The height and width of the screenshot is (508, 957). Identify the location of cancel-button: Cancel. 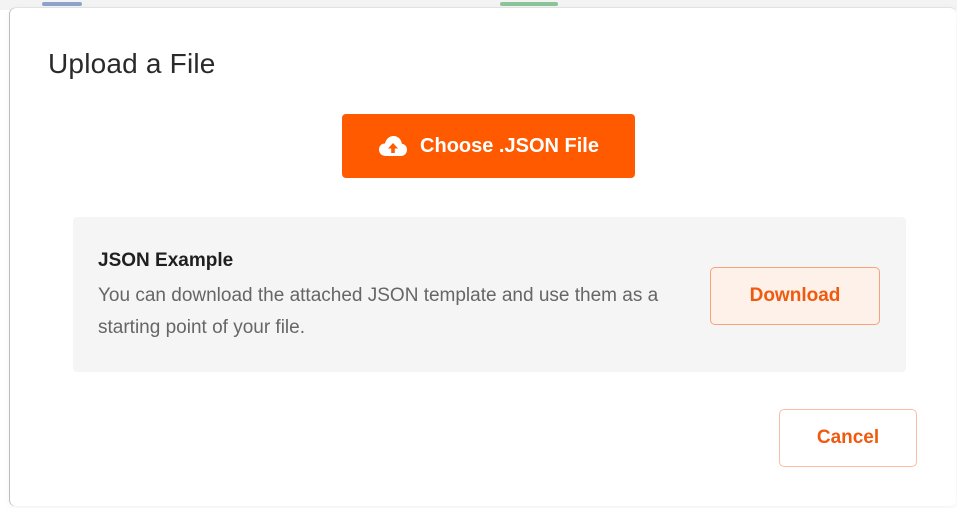
(848, 438).